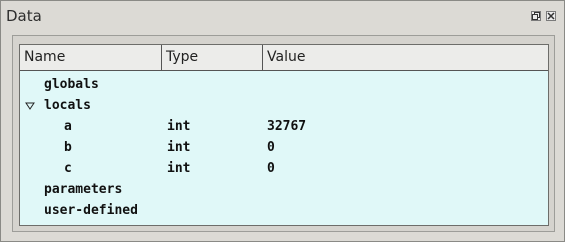  I want to click on window-title: Data, so click(24, 16).